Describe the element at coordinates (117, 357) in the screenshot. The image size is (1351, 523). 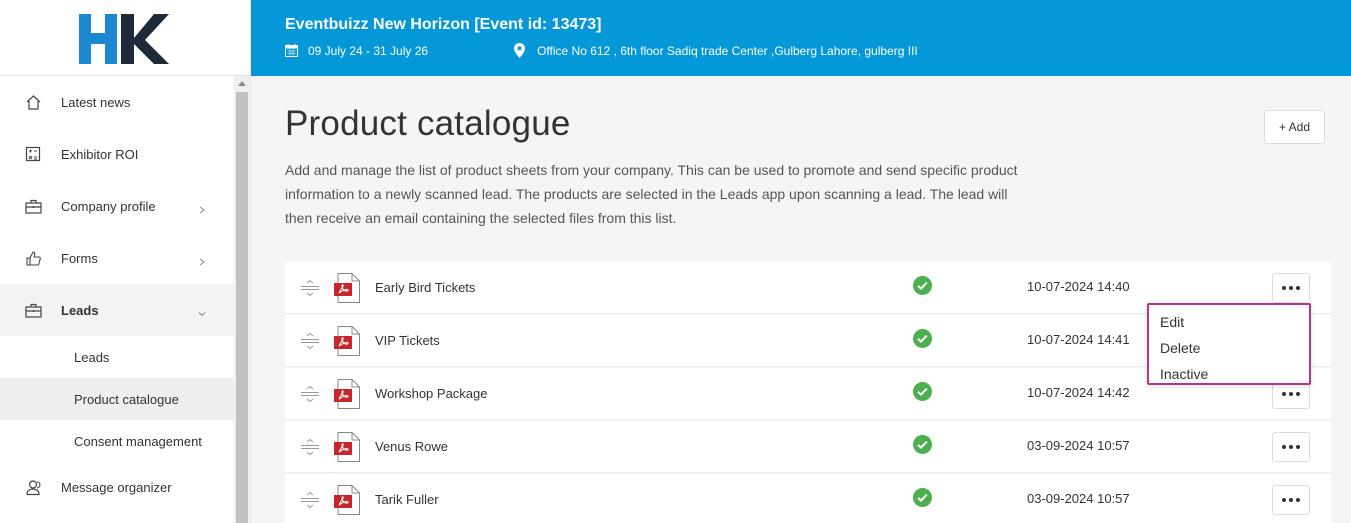
I see `sidebar-subitem-leads: Leads` at that location.